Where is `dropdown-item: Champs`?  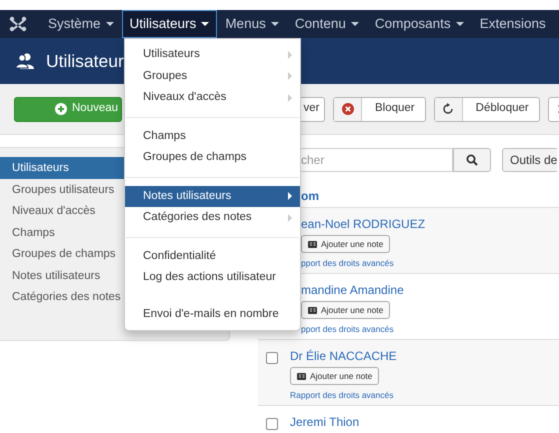
dropdown-item: Champs is located at coordinates (212, 136).